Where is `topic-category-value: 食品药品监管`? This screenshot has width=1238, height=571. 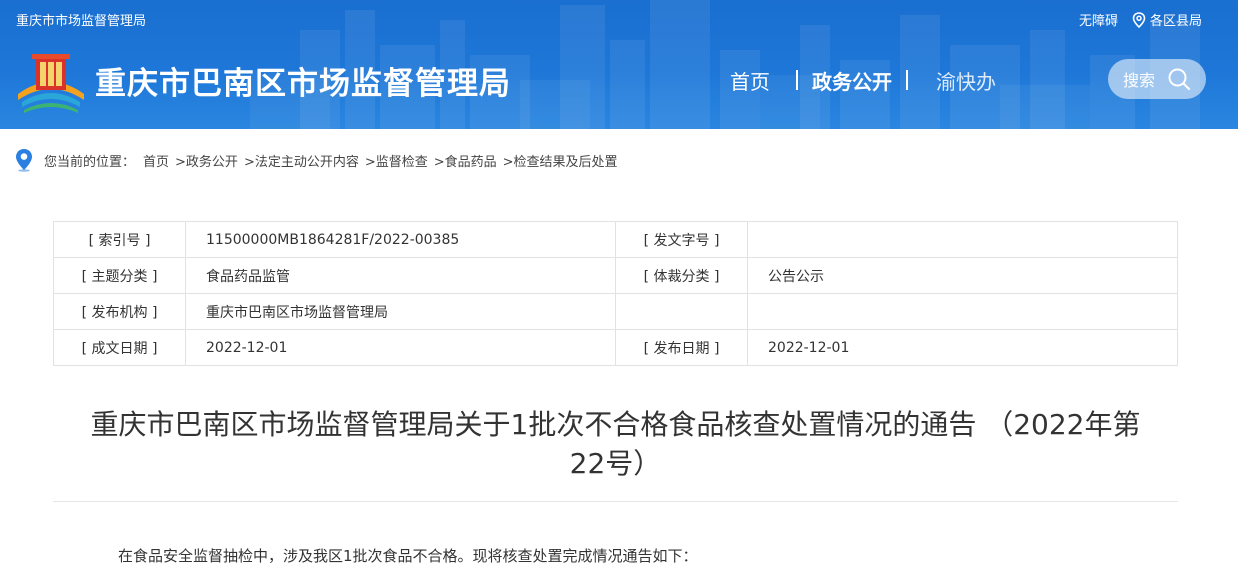 topic-category-value: 食品药品监管 is located at coordinates (400, 275).